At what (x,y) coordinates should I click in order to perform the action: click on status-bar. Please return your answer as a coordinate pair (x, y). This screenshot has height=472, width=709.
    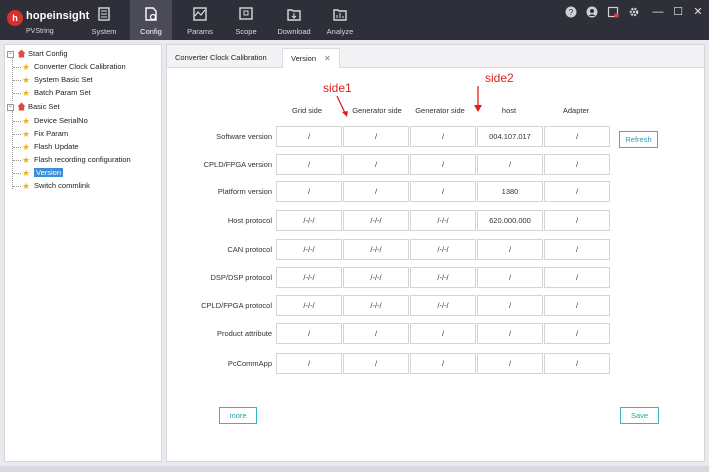
    Looking at the image, I should click on (354, 469).